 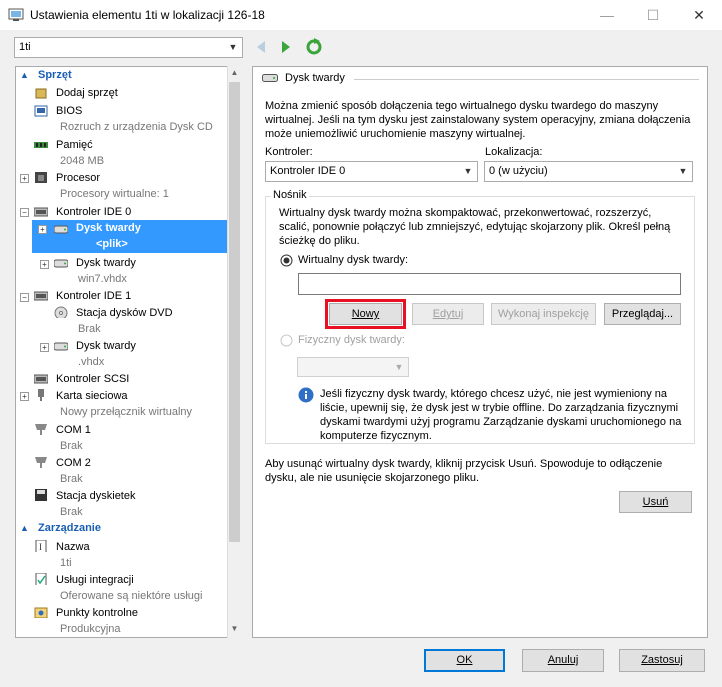 What do you see at coordinates (78, 178) in the screenshot?
I see `processor-label: Procesor` at bounding box center [78, 178].